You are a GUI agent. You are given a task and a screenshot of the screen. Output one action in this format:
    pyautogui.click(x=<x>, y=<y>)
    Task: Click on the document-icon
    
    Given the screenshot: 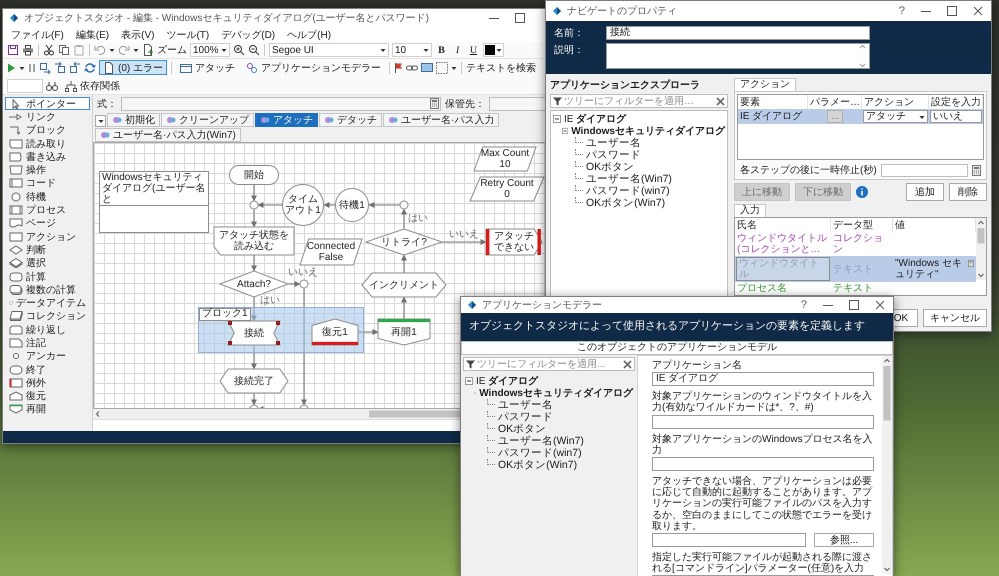 What is the action you would take?
    pyautogui.click(x=148, y=50)
    